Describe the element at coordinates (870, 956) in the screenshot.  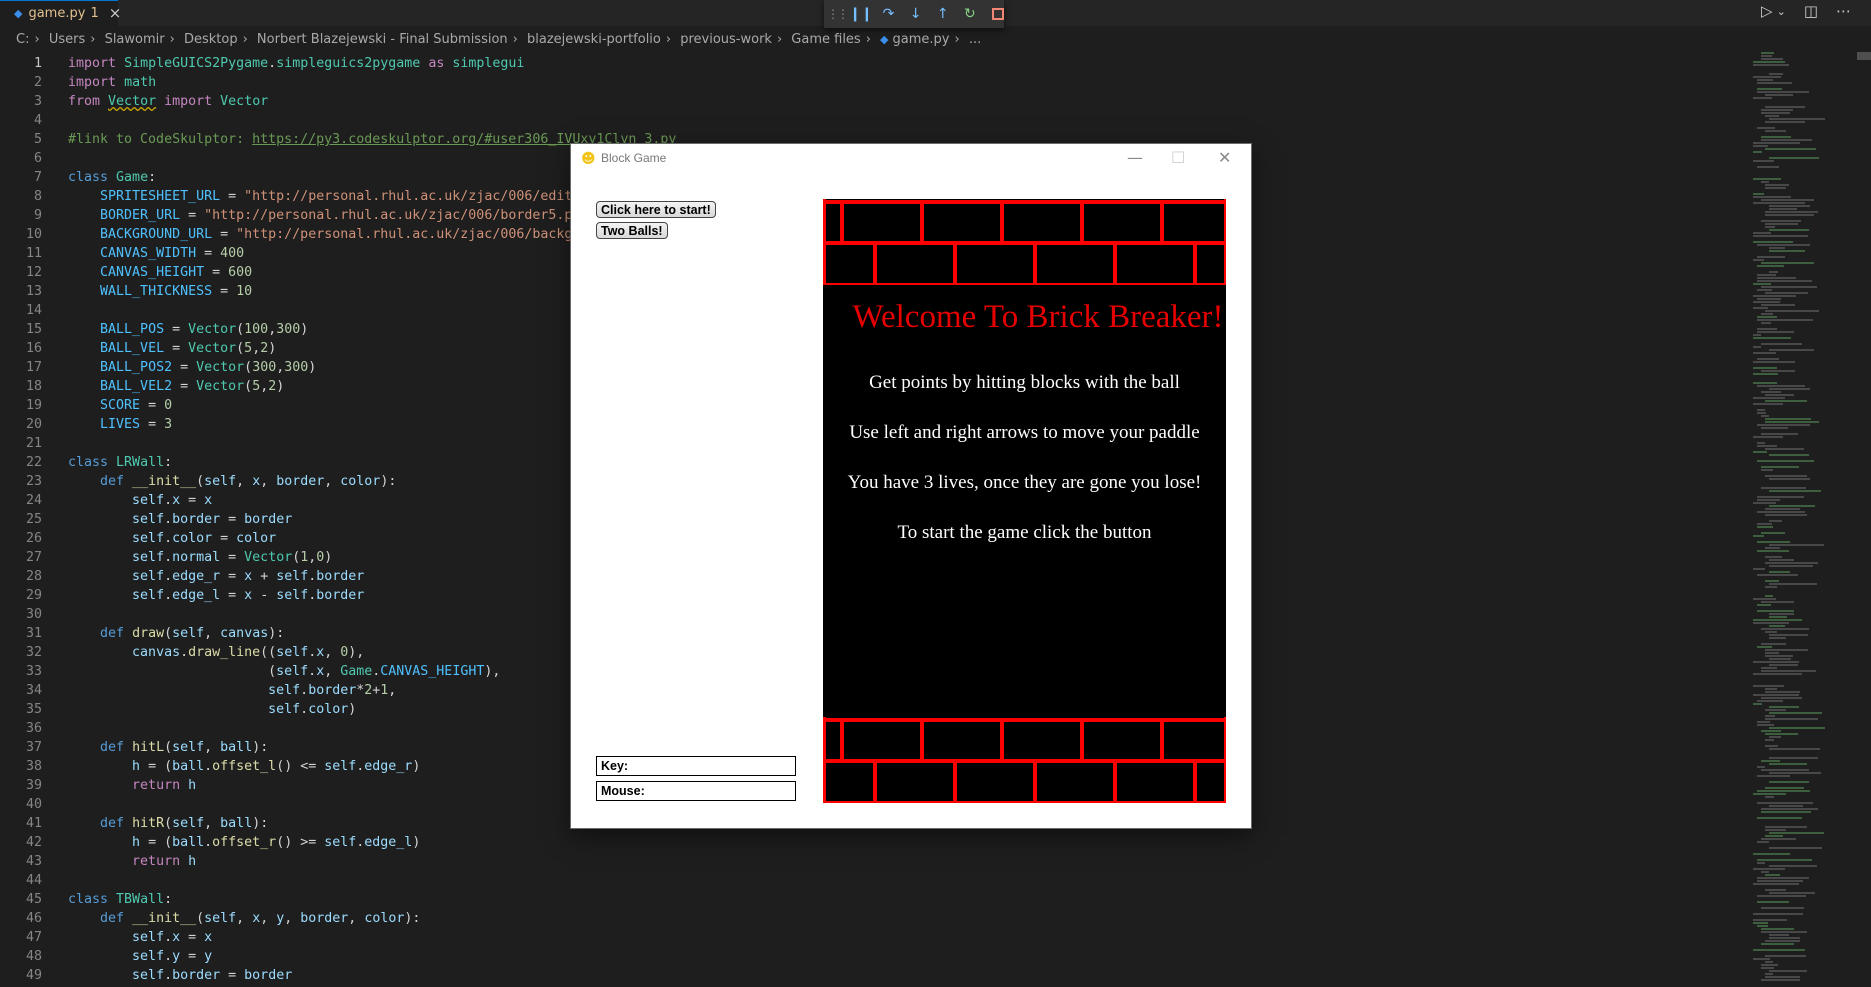
I see `code-line: 48 self.y = y` at that location.